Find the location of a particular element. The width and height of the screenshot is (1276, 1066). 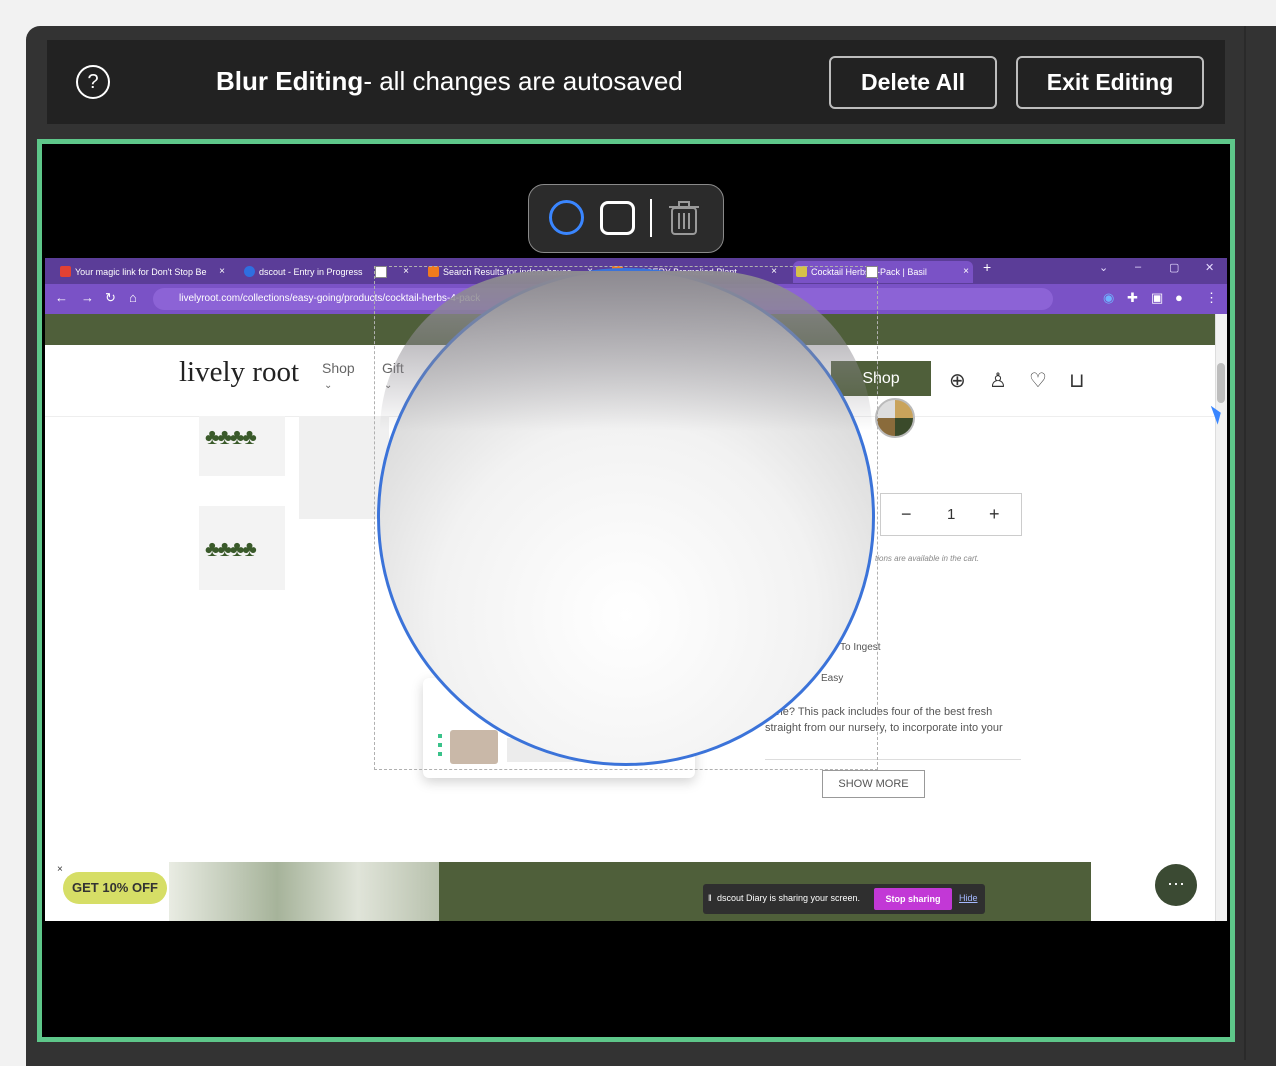

quantity-value: 1 is located at coordinates (951, 514).